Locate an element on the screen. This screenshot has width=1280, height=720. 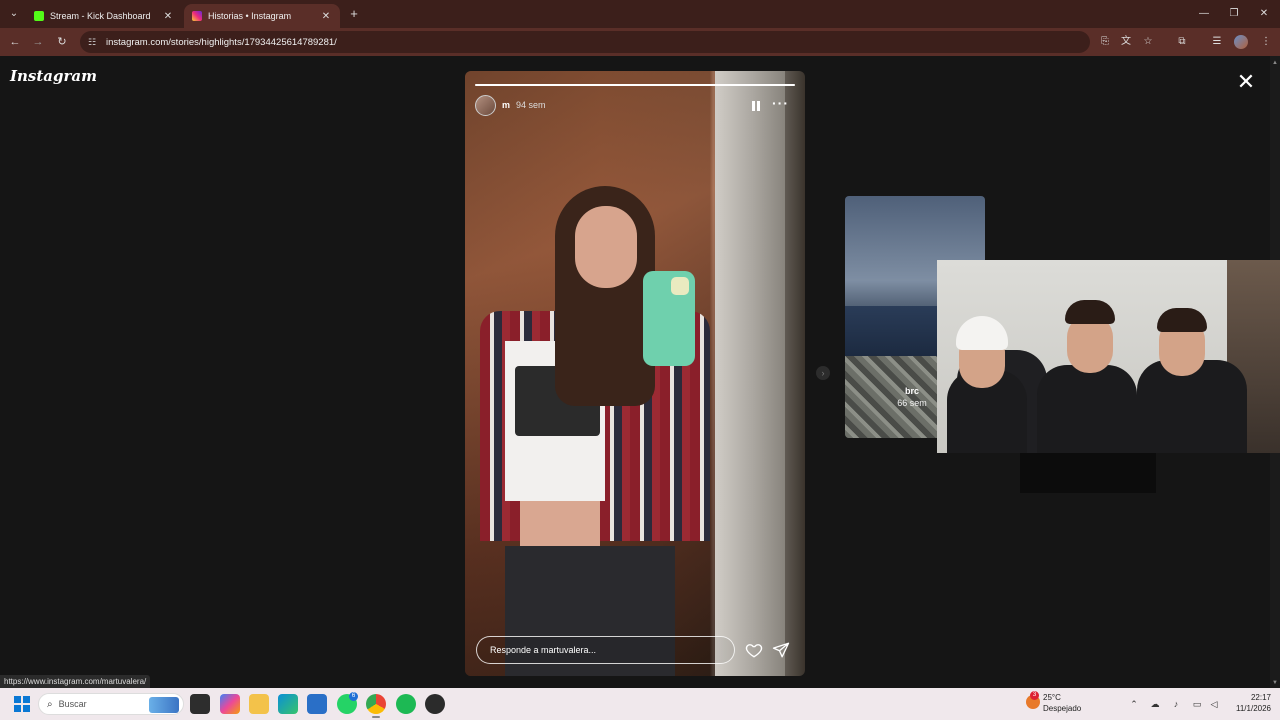
story-username: m is located at coordinates (506, 105).